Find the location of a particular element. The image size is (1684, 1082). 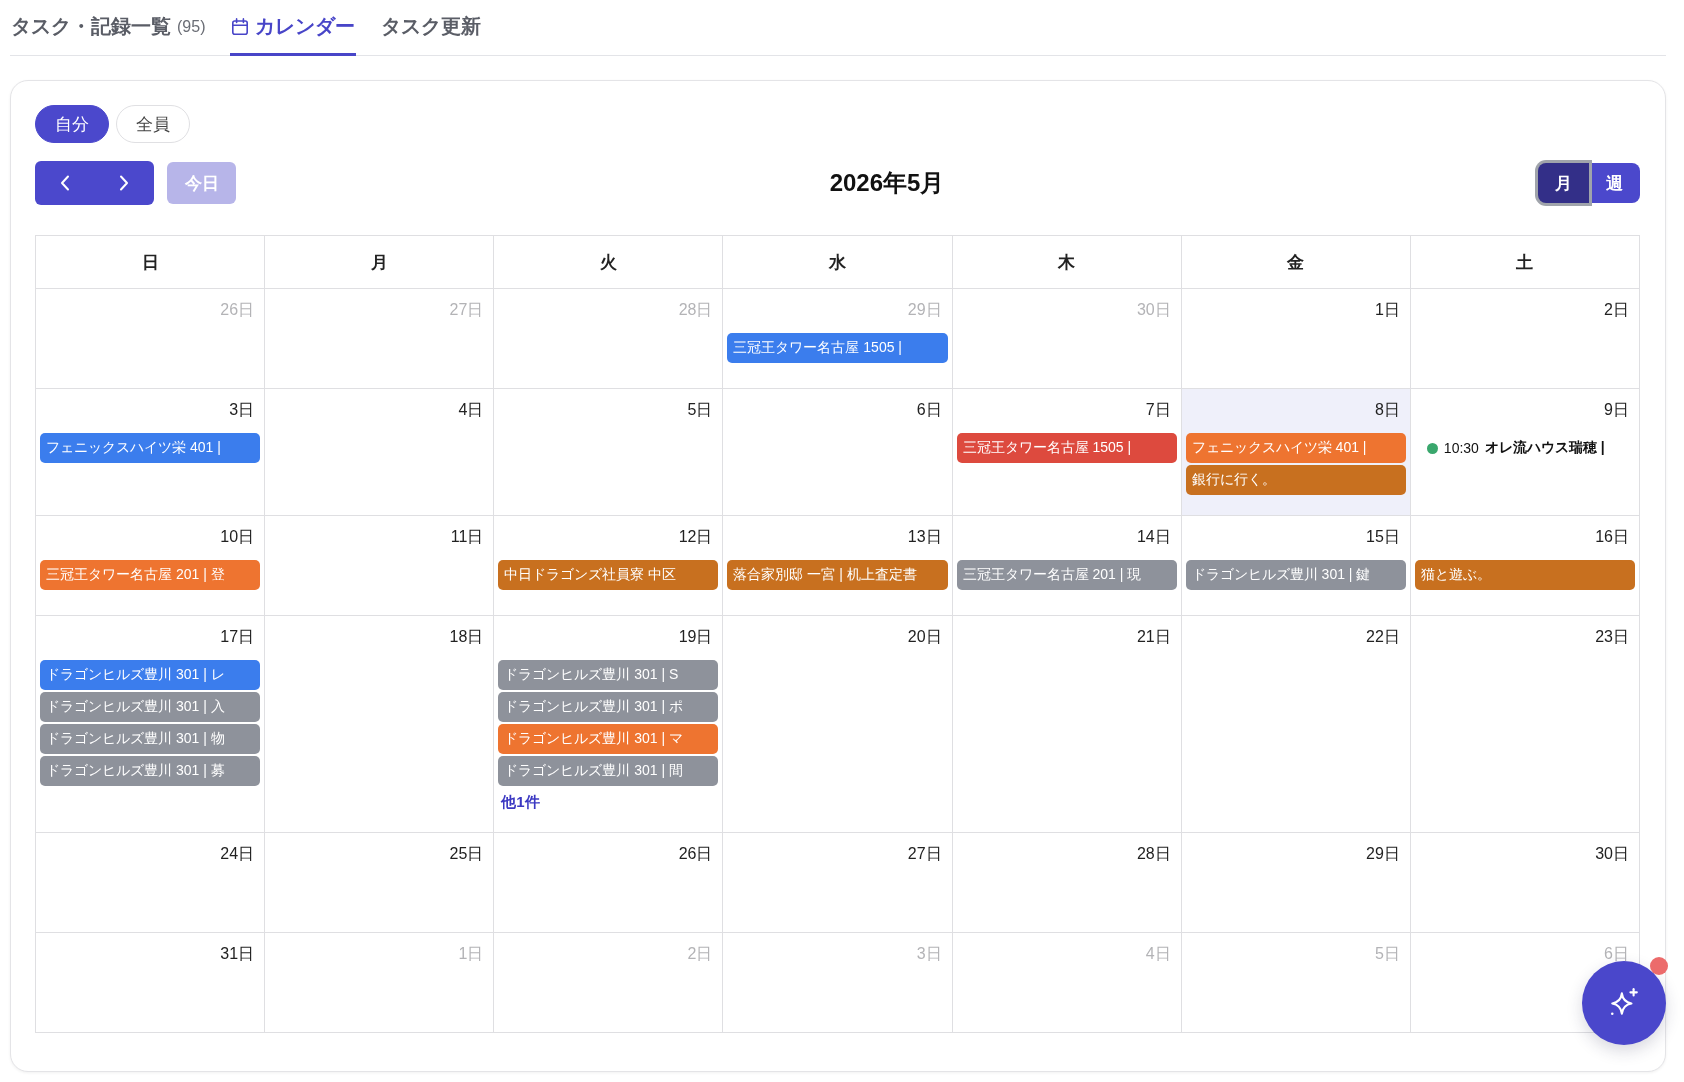

date-label: 12日 is located at coordinates (695, 536).